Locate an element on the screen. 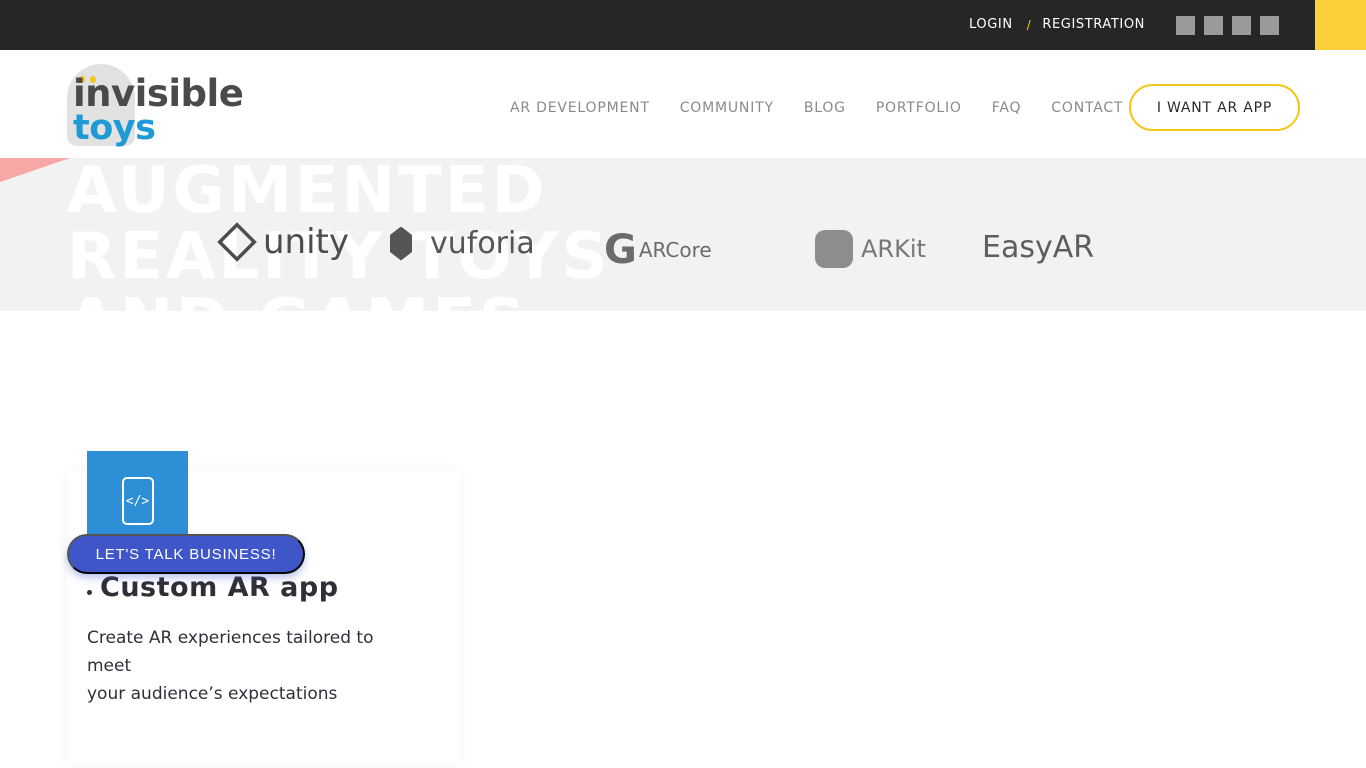  site-logo: invisible toys is located at coordinates (161, 107).